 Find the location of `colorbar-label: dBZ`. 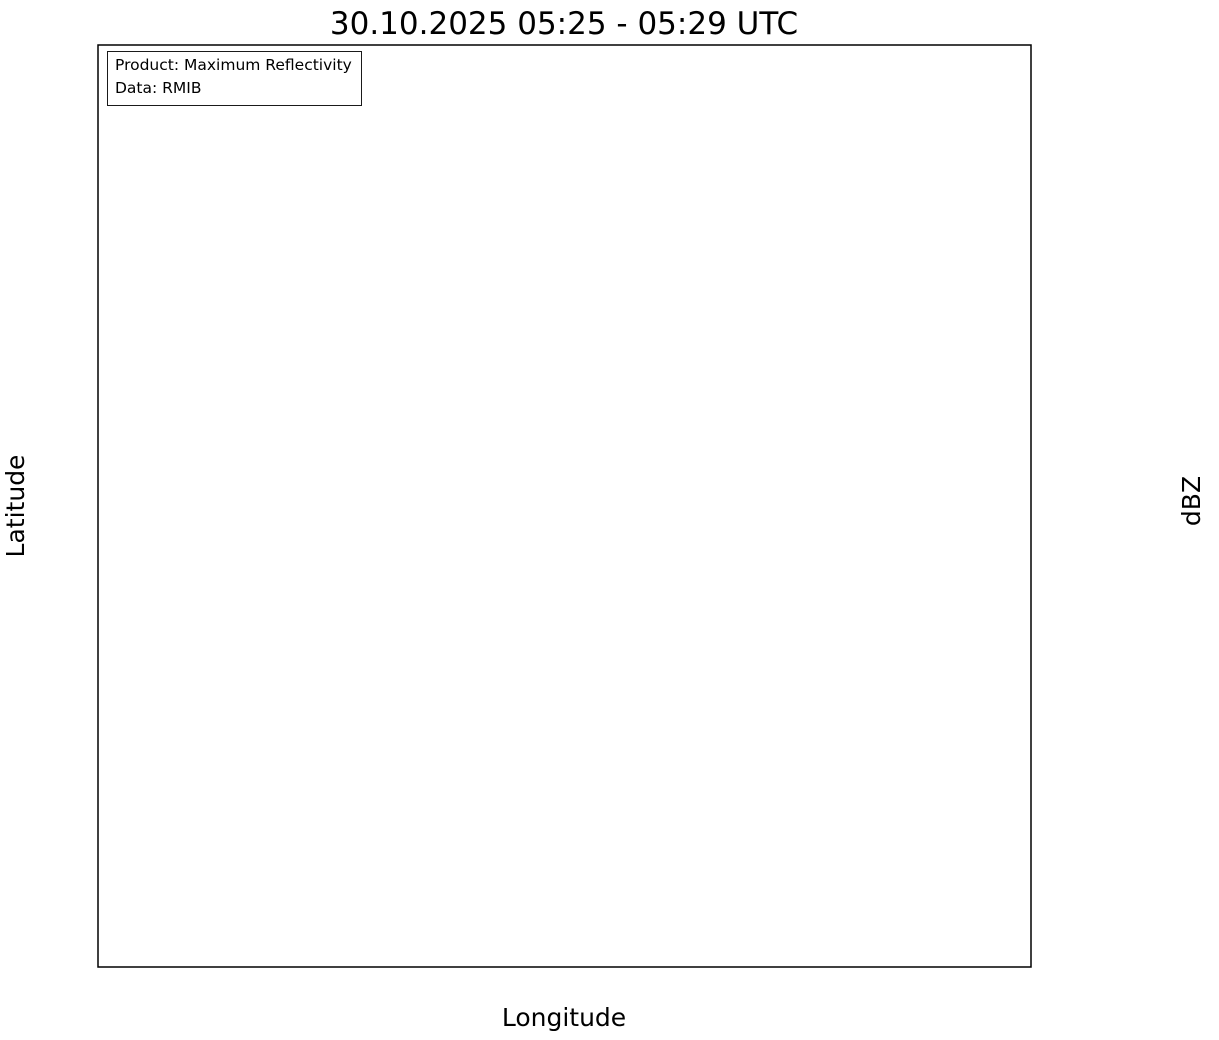

colorbar-label: dBZ is located at coordinates (1191, 501).